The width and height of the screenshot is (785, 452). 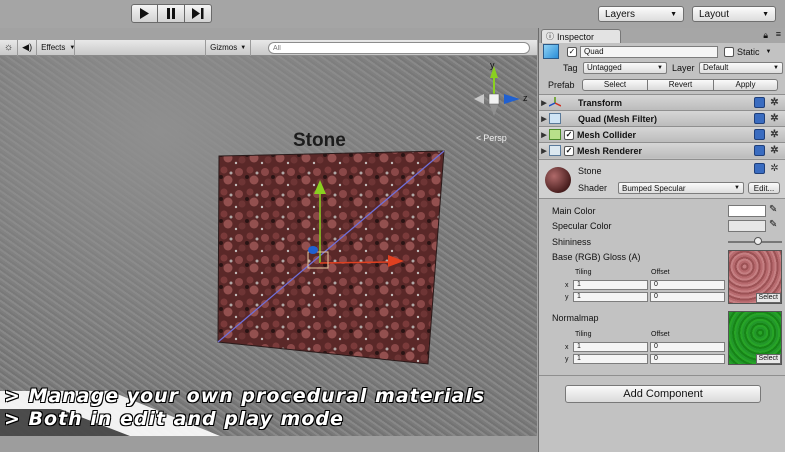 What do you see at coordinates (768, 359) in the screenshot?
I see `normalmap-select-button: Select` at bounding box center [768, 359].